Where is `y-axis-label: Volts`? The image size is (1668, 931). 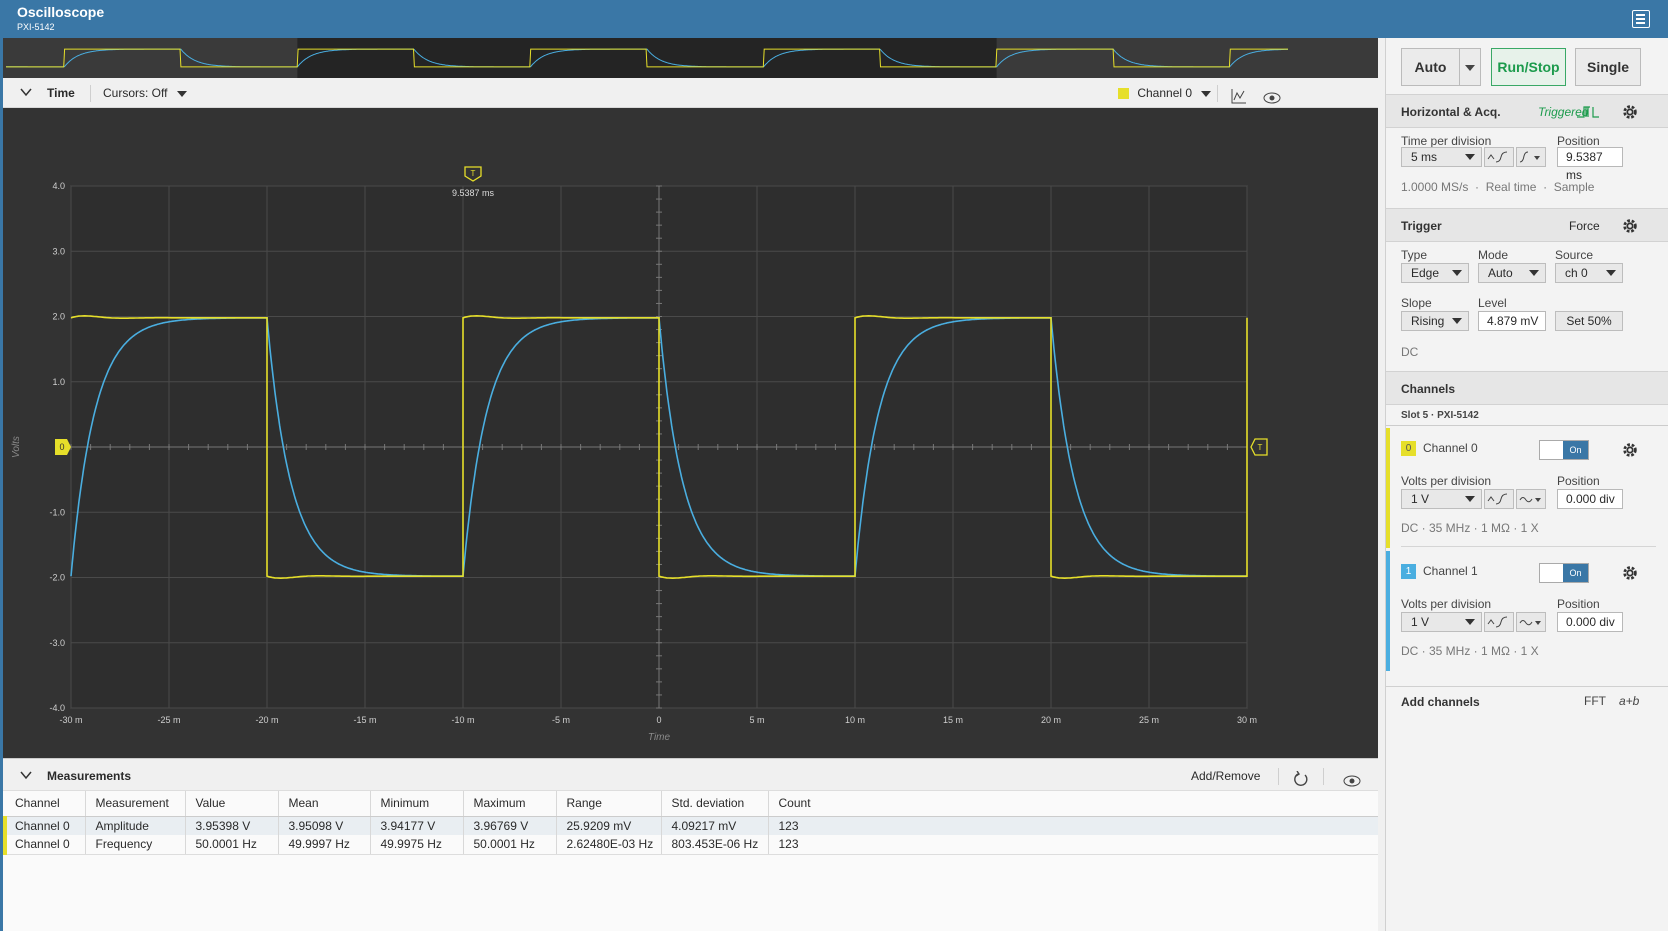 y-axis-label: Volts is located at coordinates (16, 447).